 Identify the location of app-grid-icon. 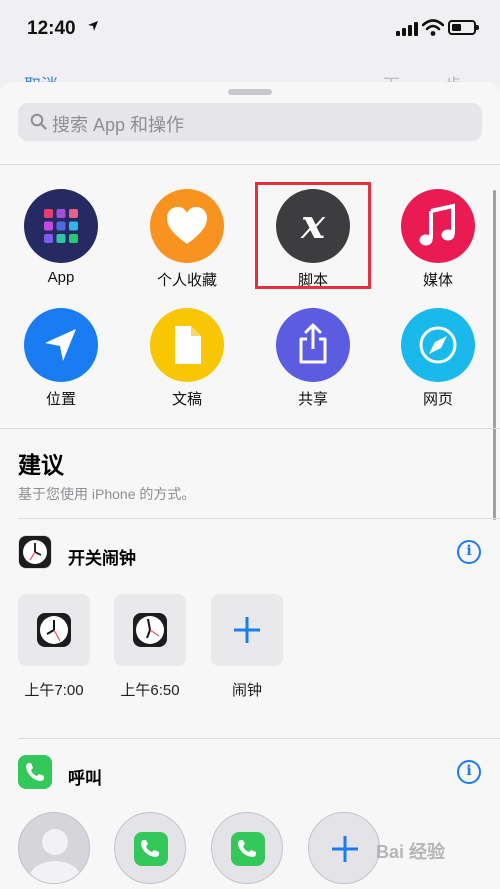
(61, 226).